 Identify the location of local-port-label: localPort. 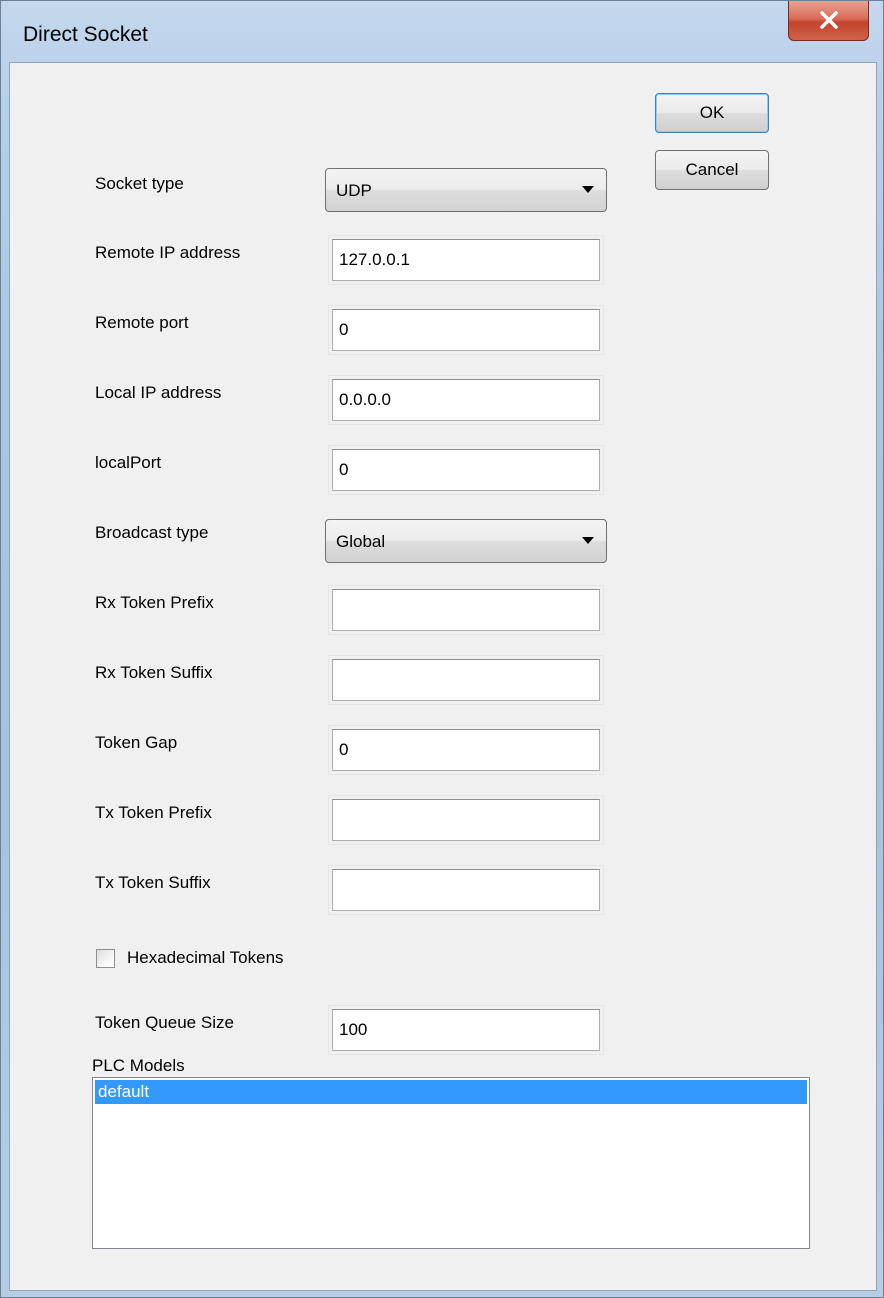
(128, 462).